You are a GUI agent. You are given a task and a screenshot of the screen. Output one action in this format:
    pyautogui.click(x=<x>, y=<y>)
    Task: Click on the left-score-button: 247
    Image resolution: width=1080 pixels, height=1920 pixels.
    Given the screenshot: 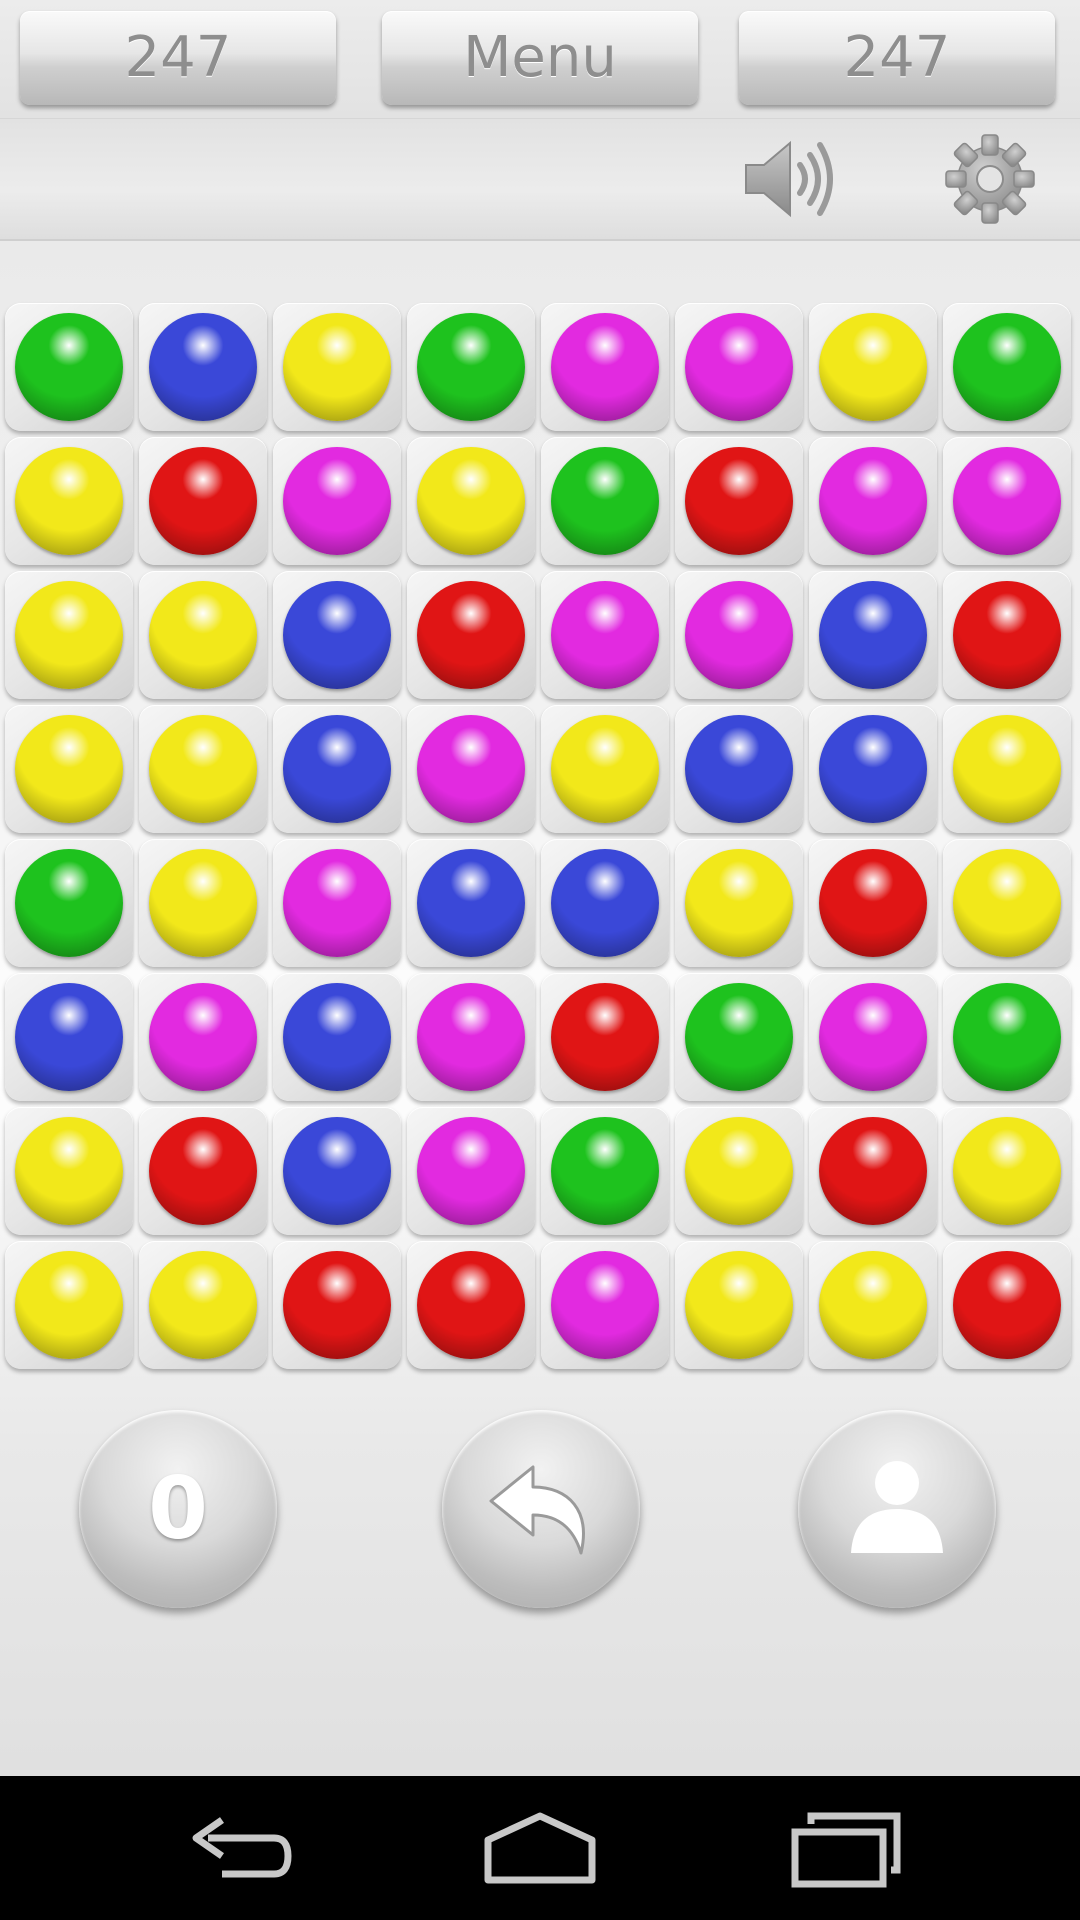 What is the action you would take?
    pyautogui.click(x=178, y=58)
    